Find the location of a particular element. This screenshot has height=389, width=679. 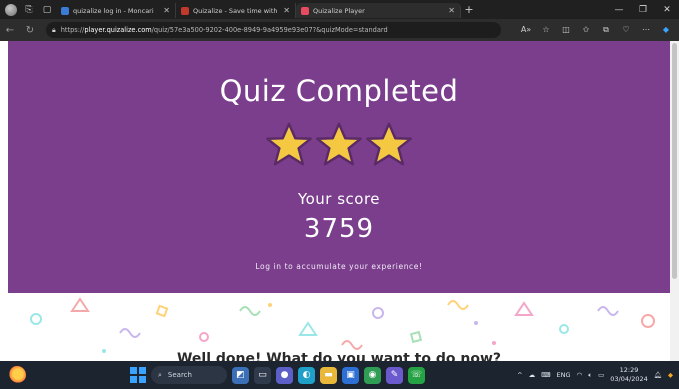

url-domain: player.quizalize.com is located at coordinates (118, 30).